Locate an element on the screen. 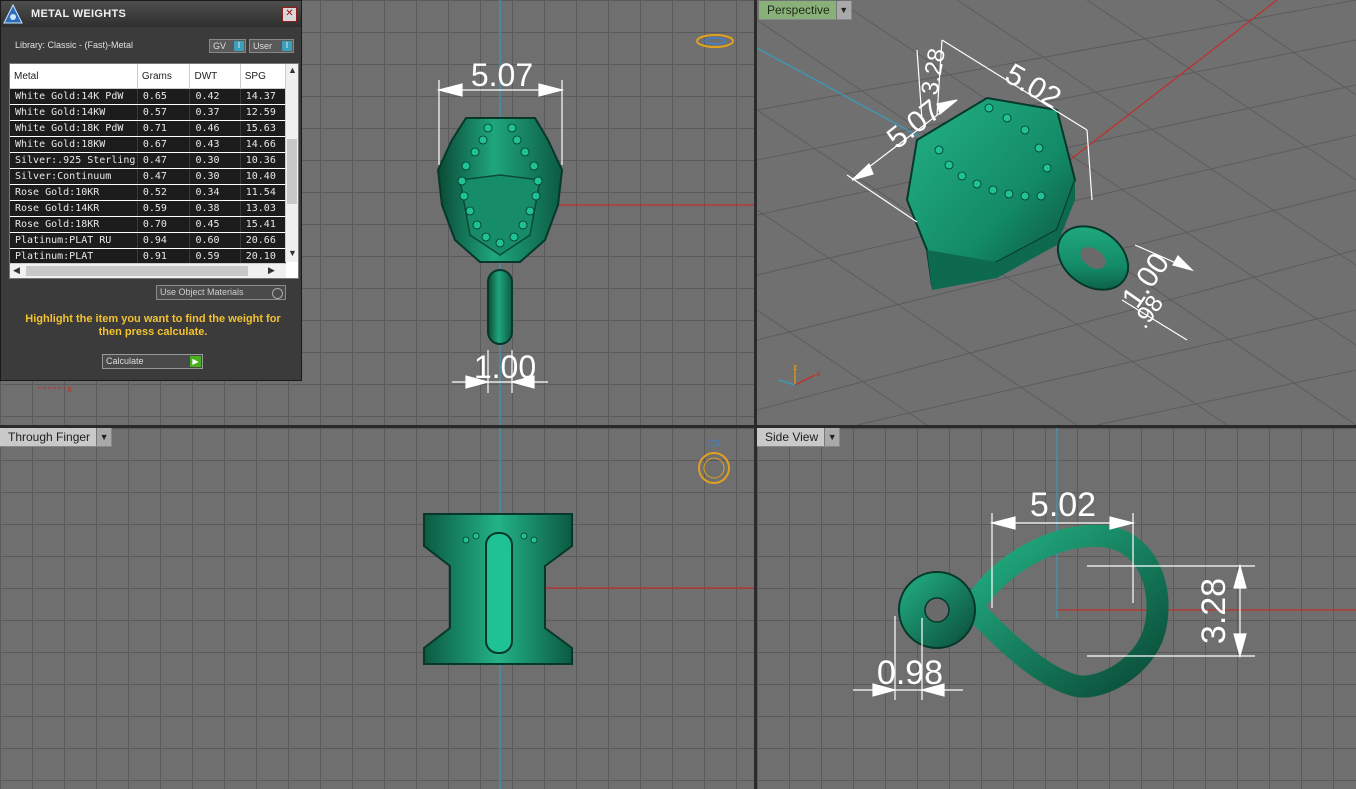 The image size is (1356, 789). finger-view-canvas is located at coordinates (588, 608).